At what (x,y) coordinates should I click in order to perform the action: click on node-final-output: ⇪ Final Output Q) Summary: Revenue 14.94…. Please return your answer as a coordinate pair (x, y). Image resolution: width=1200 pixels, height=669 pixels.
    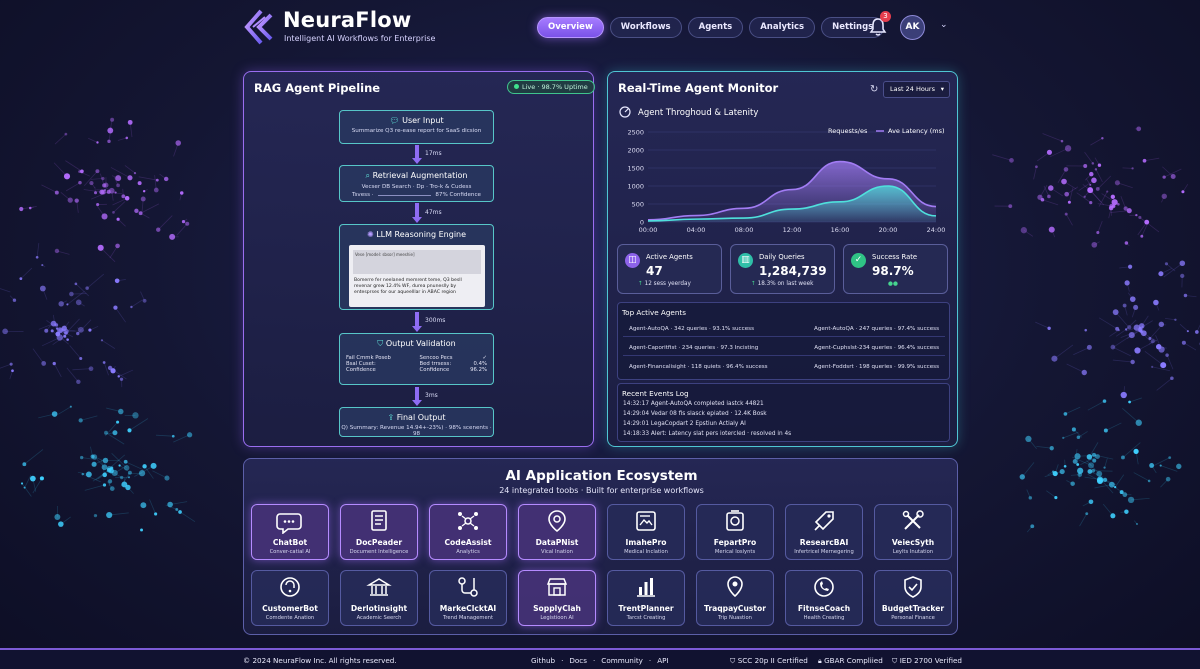
    Looking at the image, I should click on (416, 422).